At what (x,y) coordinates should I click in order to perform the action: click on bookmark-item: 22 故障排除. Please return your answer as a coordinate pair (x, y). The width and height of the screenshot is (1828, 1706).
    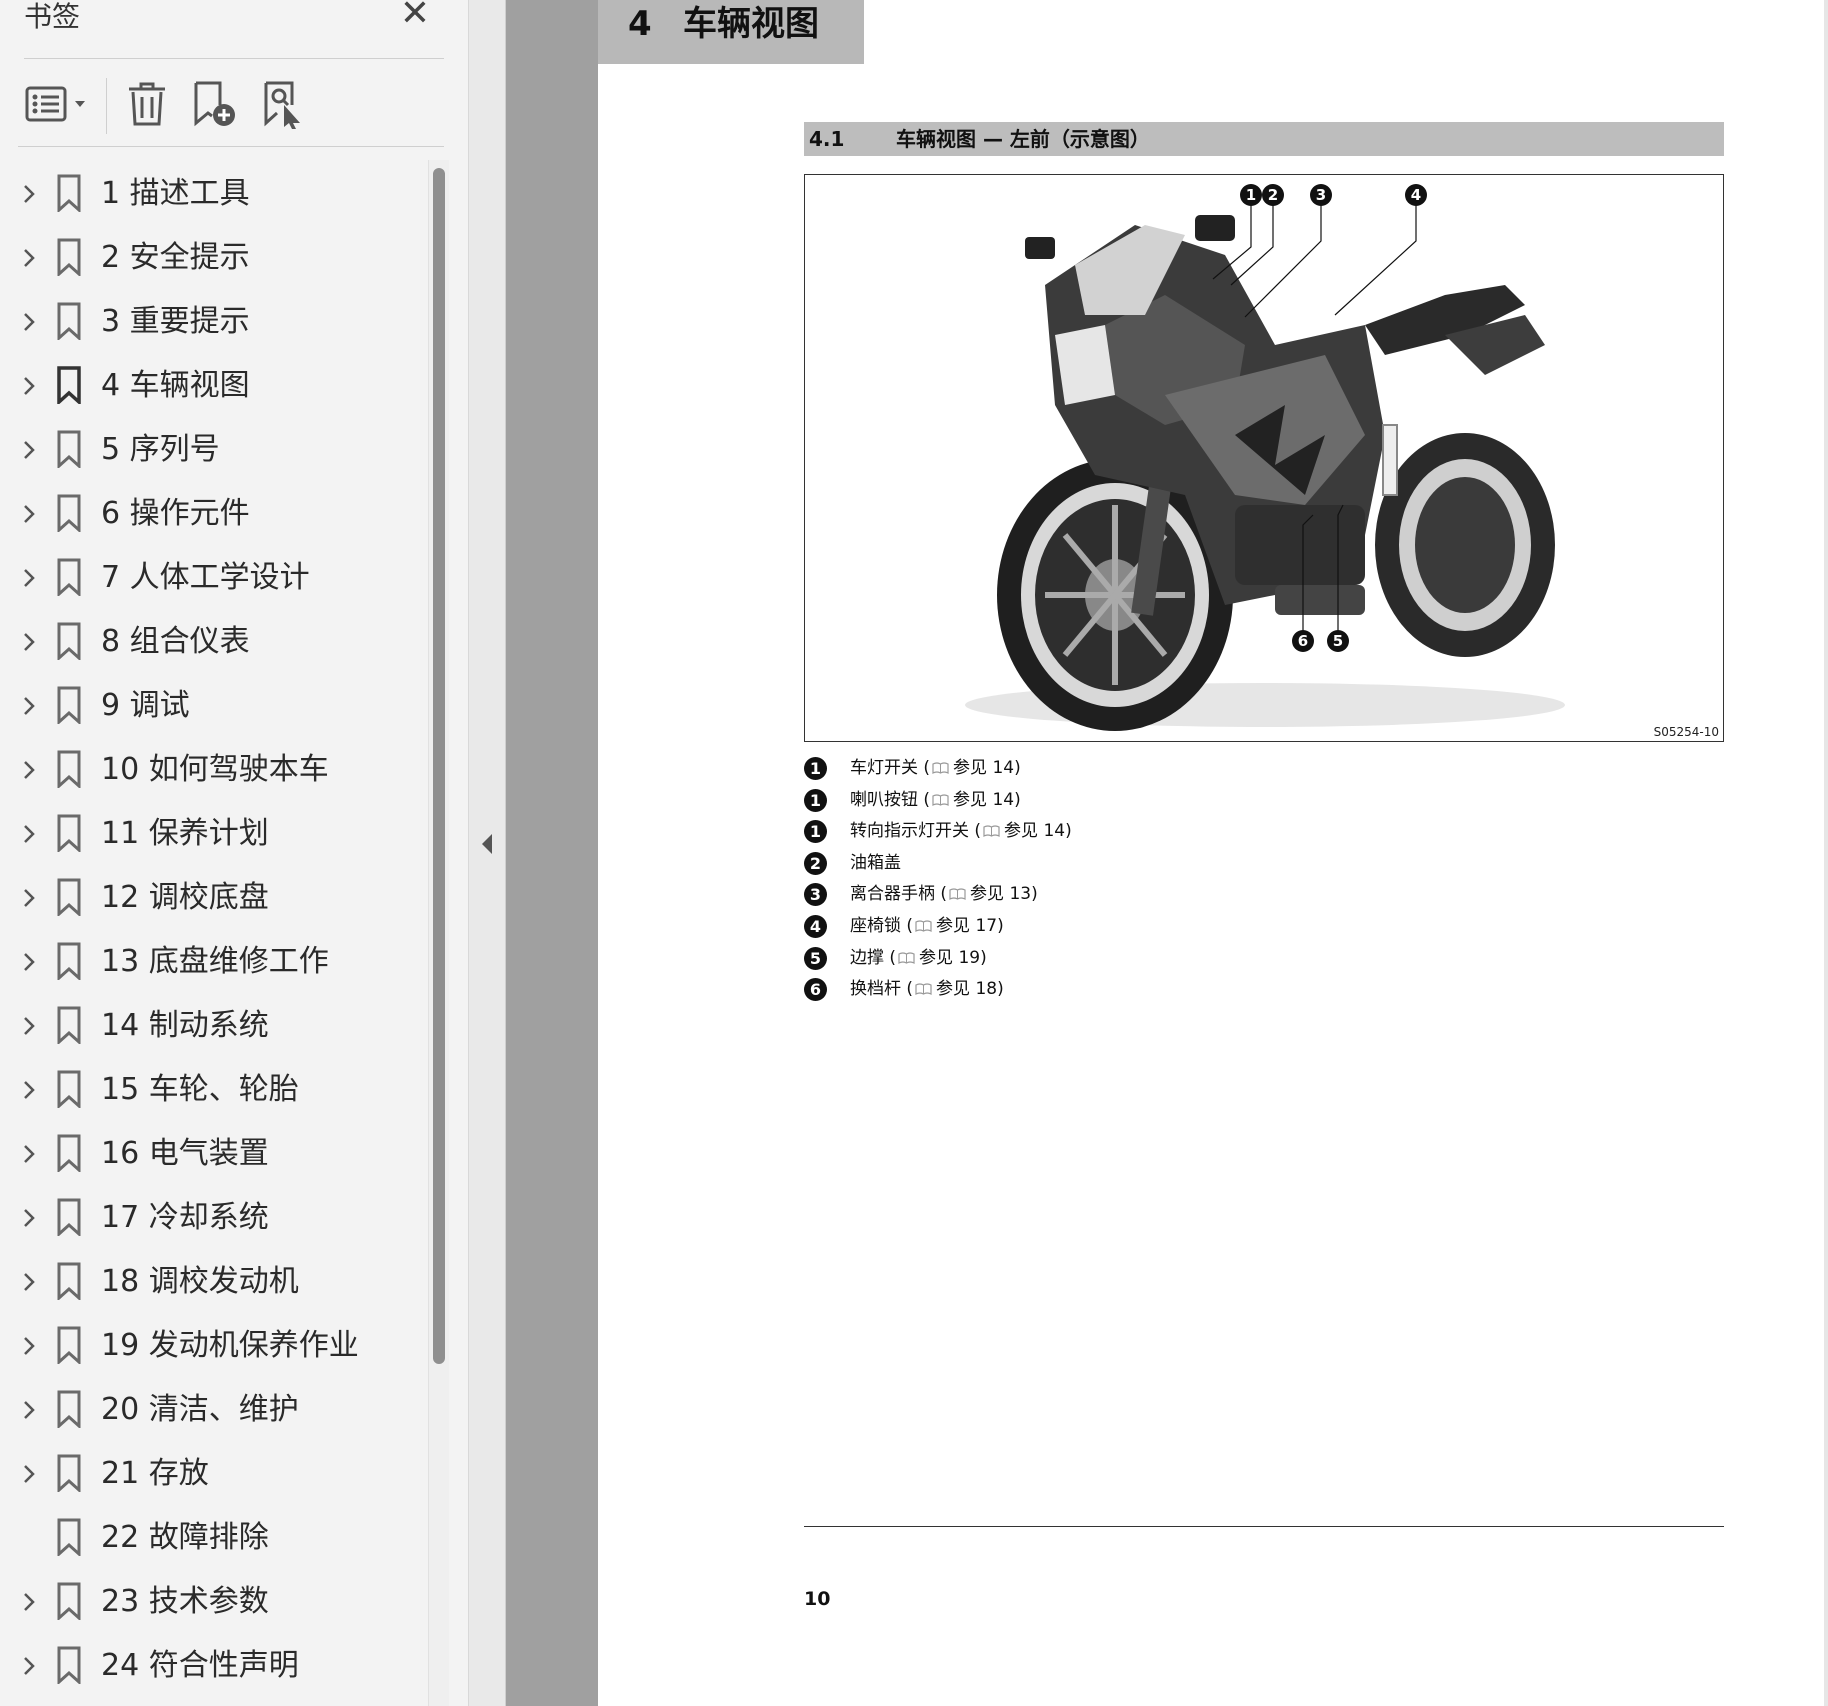
    Looking at the image, I should click on (215, 1538).